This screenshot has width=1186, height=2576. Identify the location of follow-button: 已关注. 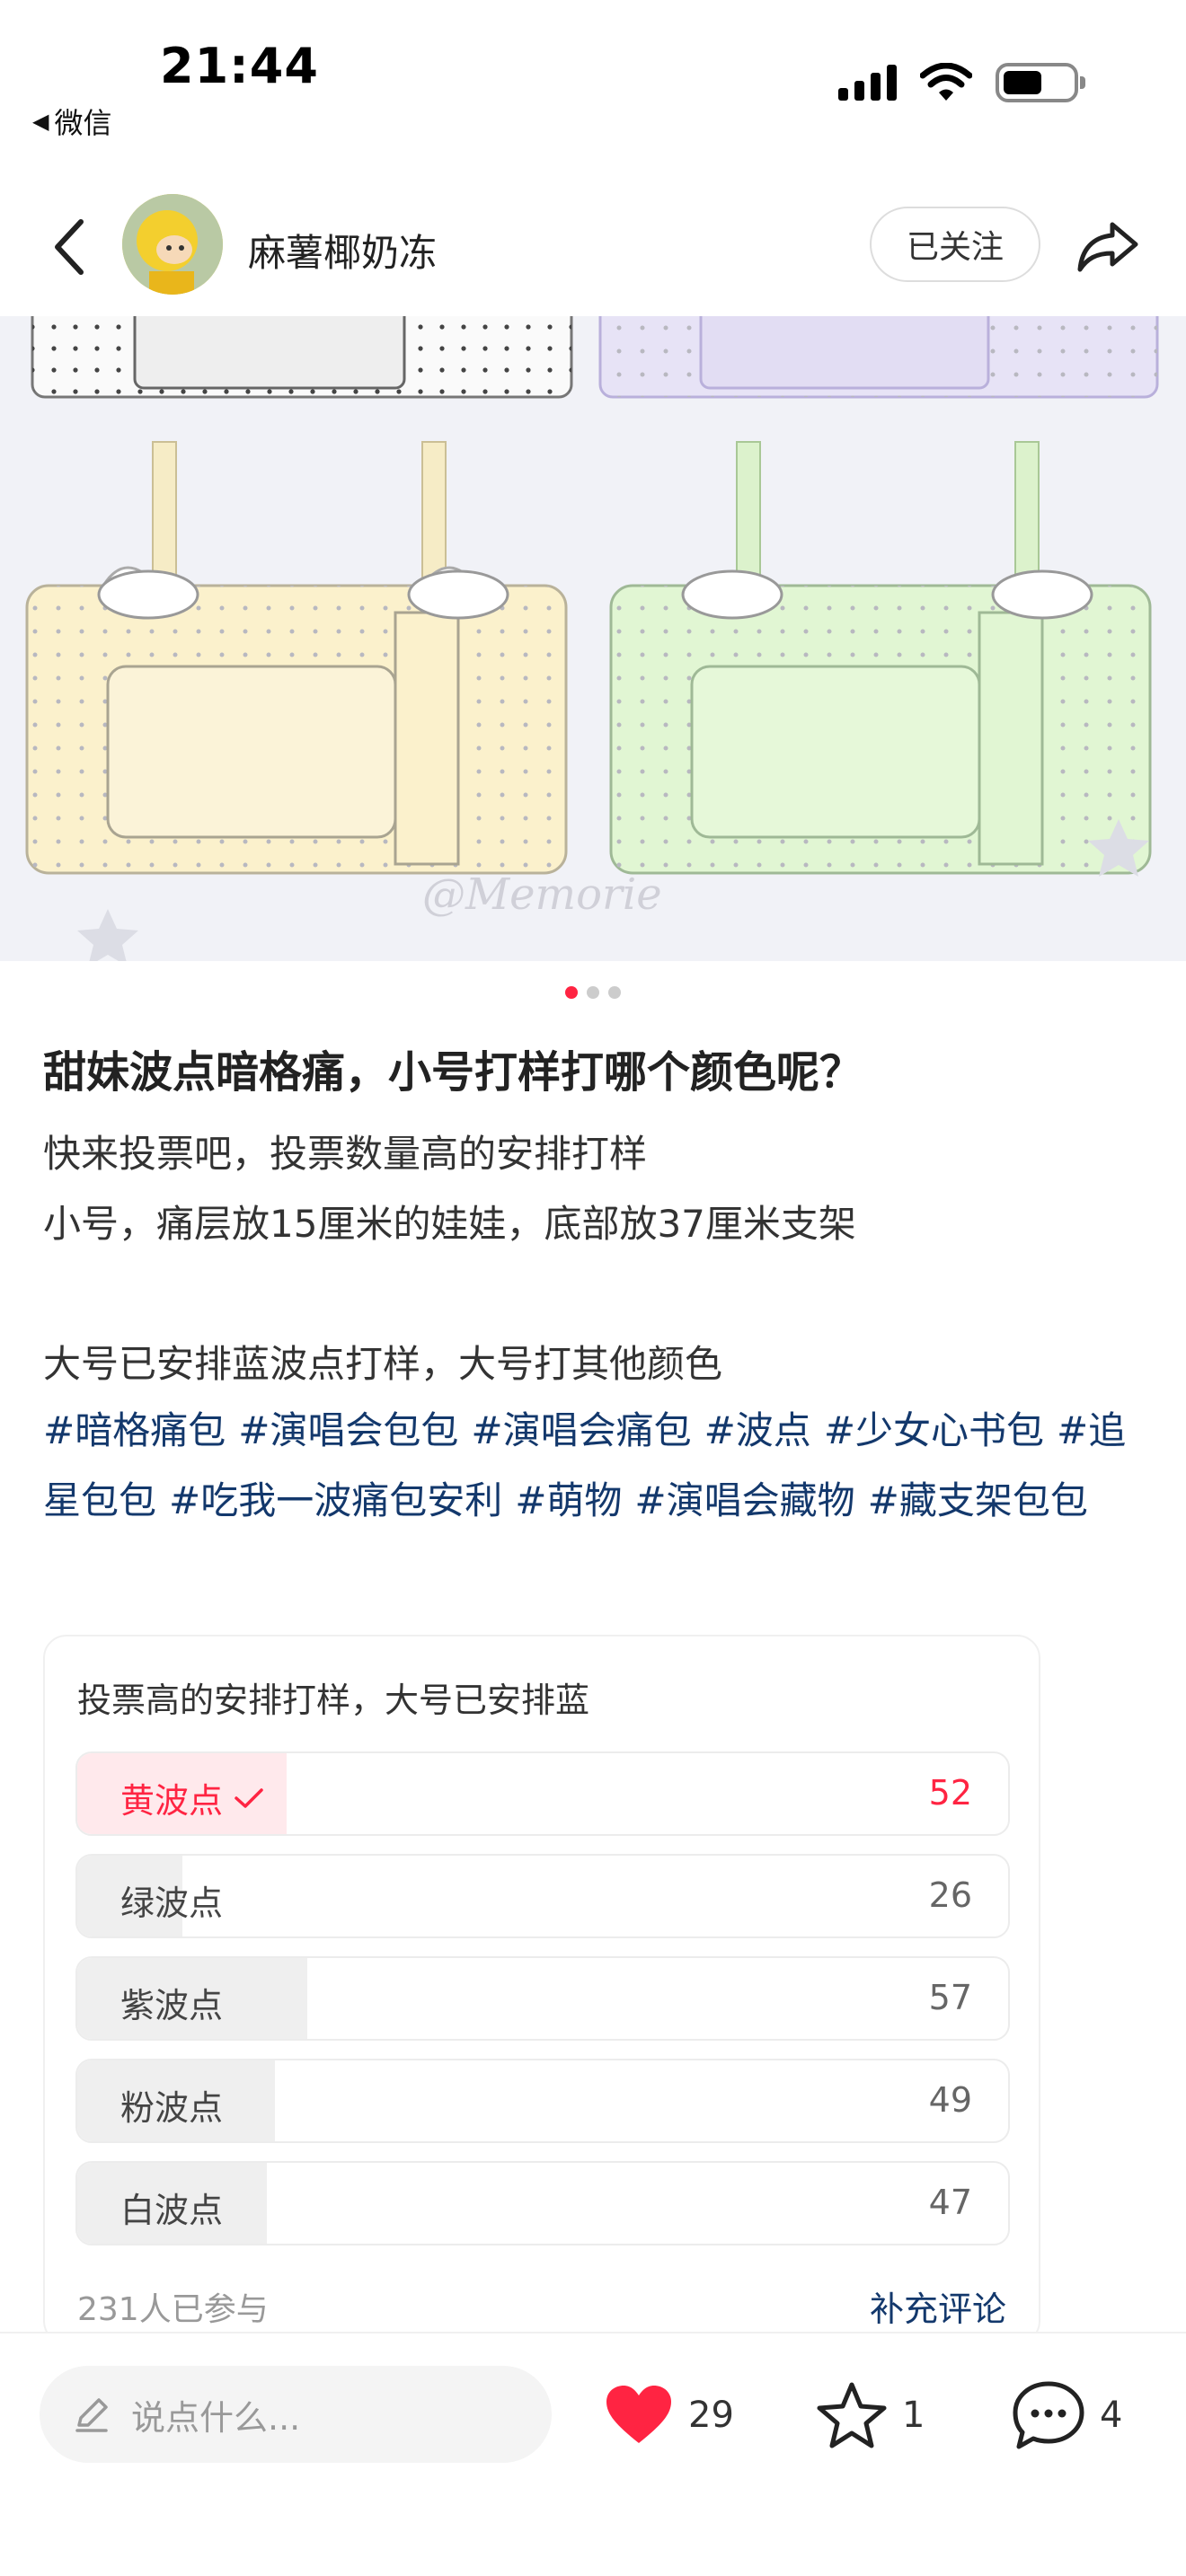
(955, 244).